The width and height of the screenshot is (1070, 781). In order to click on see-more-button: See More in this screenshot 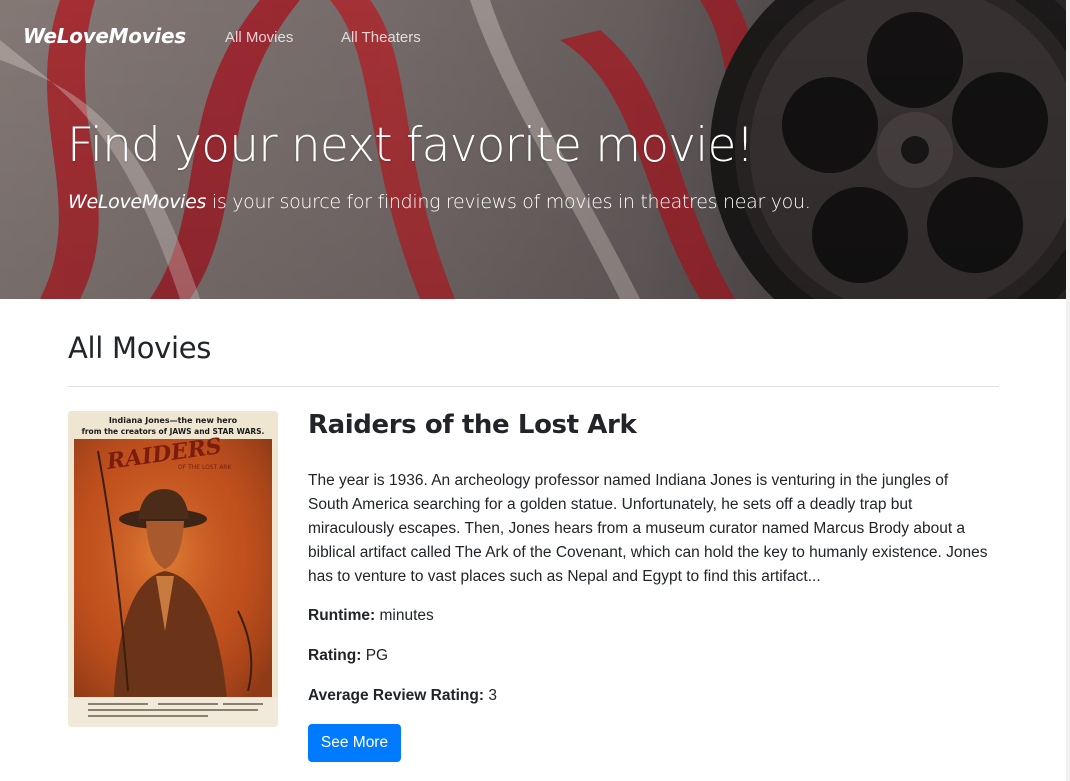, I will do `click(354, 743)`.